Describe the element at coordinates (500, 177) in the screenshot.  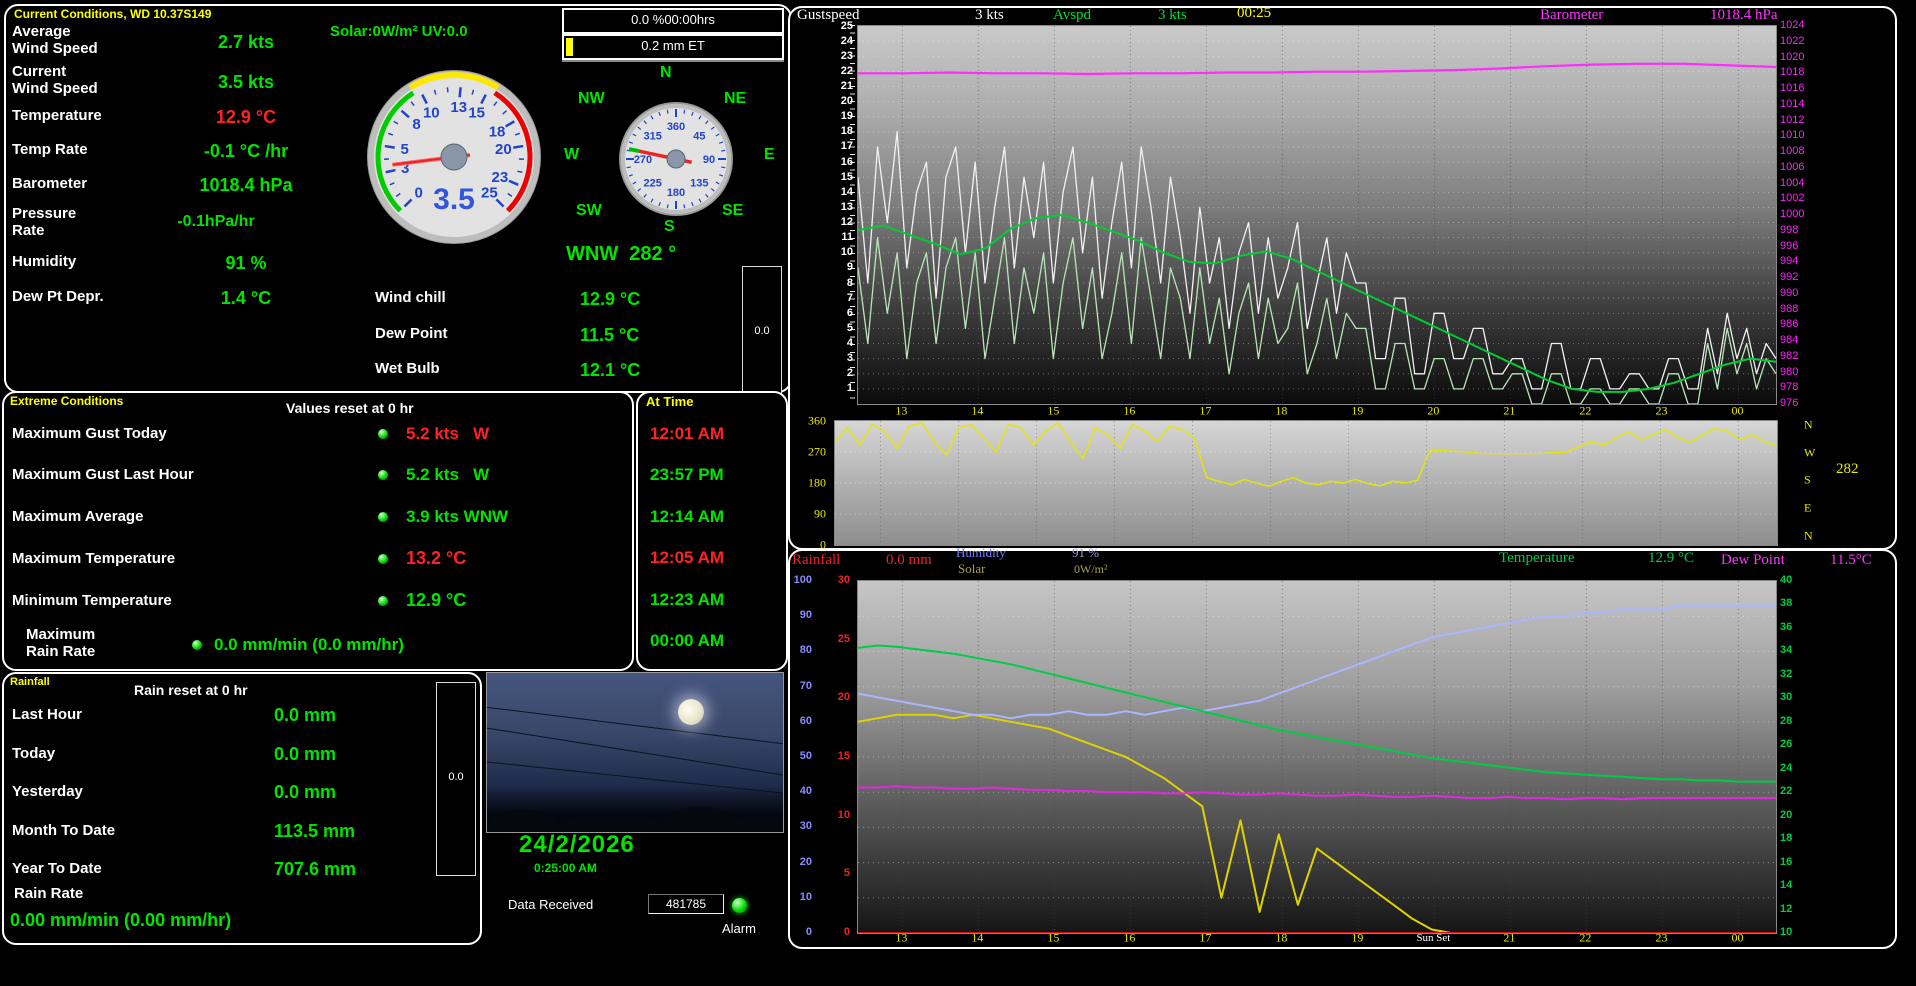
I see `svg-text: 23` at that location.